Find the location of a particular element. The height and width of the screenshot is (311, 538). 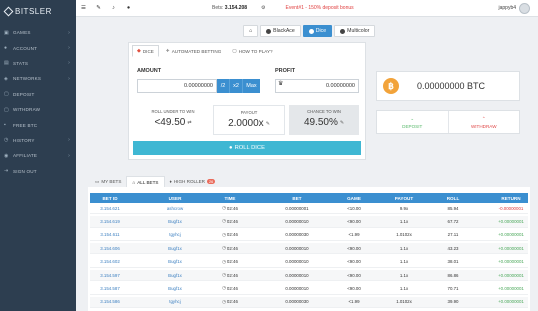

tab-game-home: ⌂ is located at coordinates (251, 31).